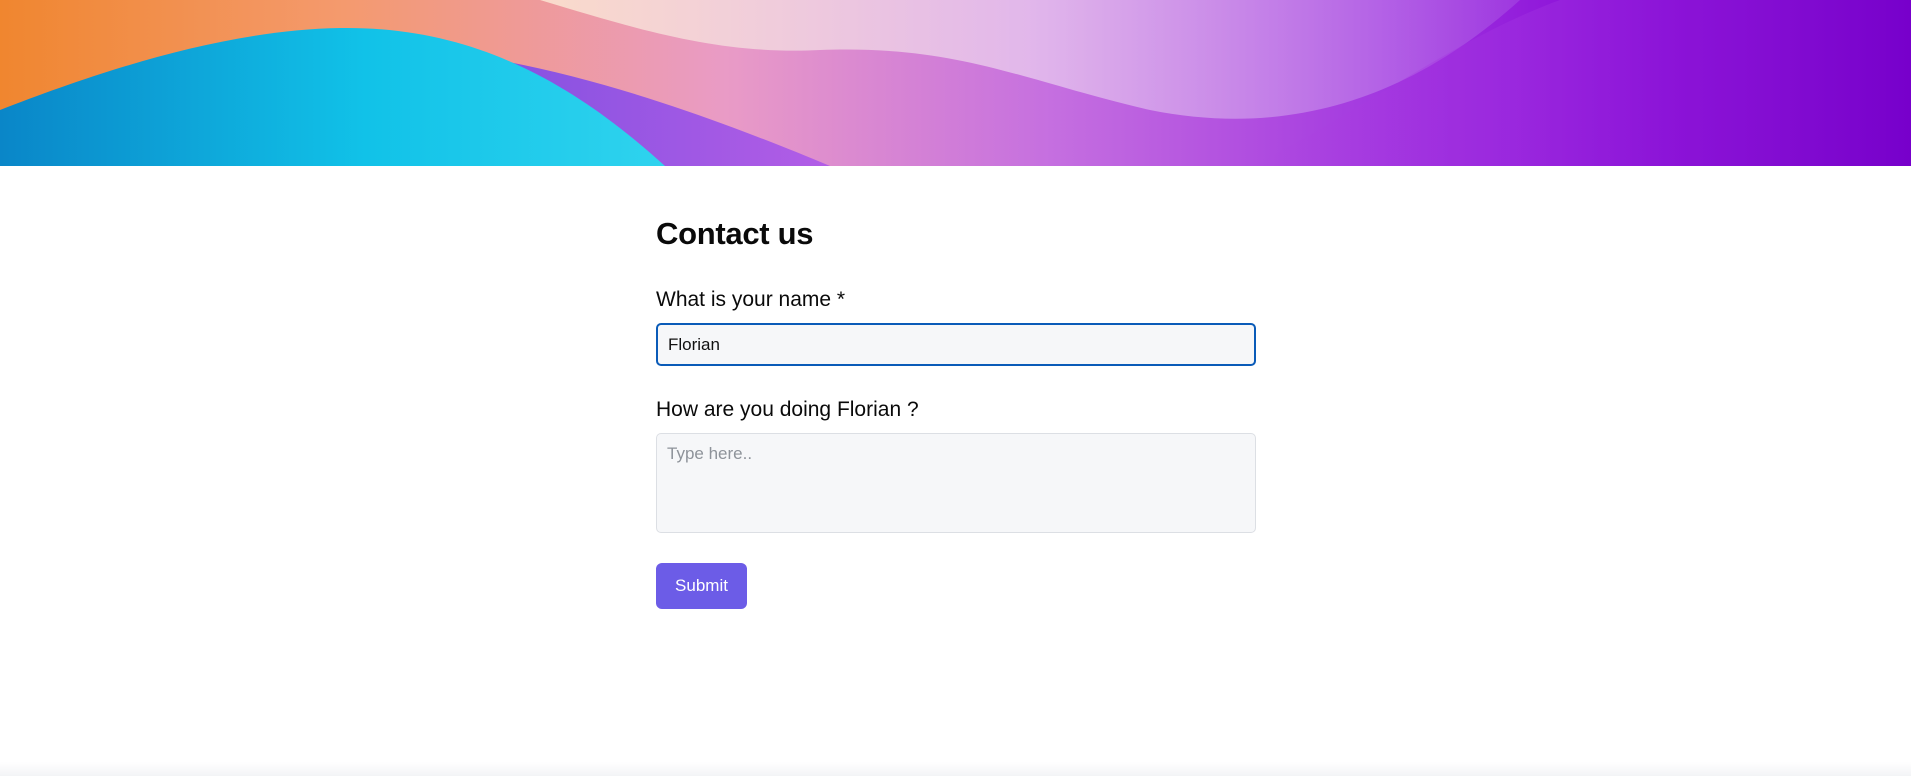 This screenshot has height=776, width=1911. I want to click on feeling-label: How are you doing Florian ?, so click(787, 409).